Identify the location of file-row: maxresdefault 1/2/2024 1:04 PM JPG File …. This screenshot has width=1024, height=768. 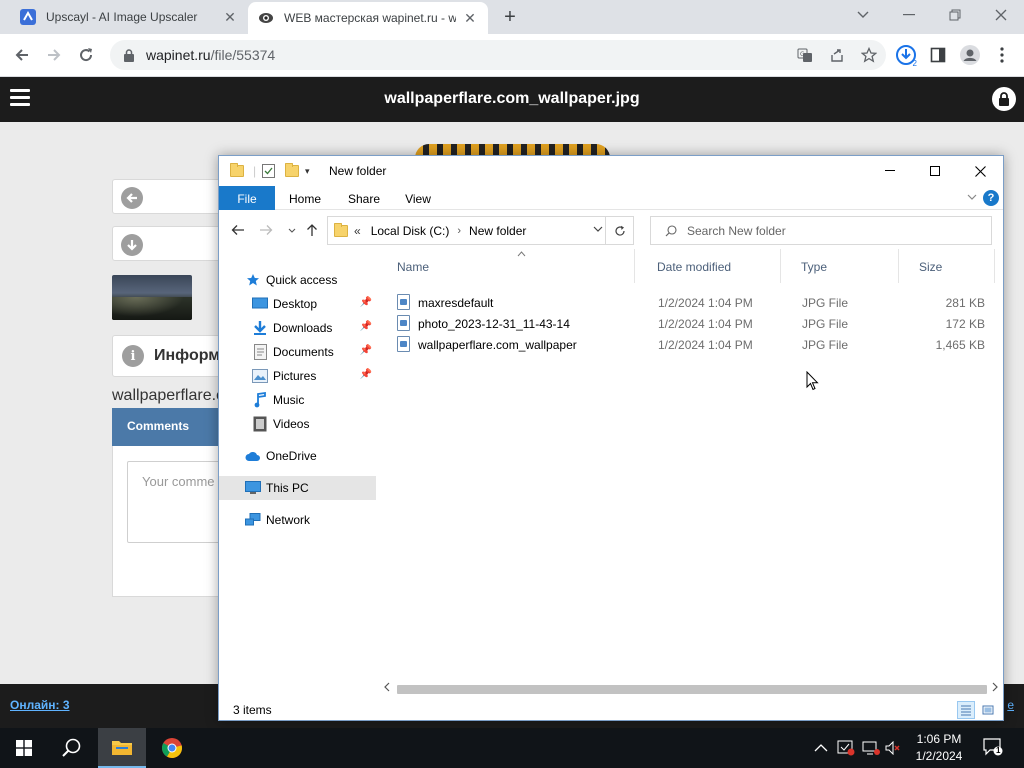
(697, 302).